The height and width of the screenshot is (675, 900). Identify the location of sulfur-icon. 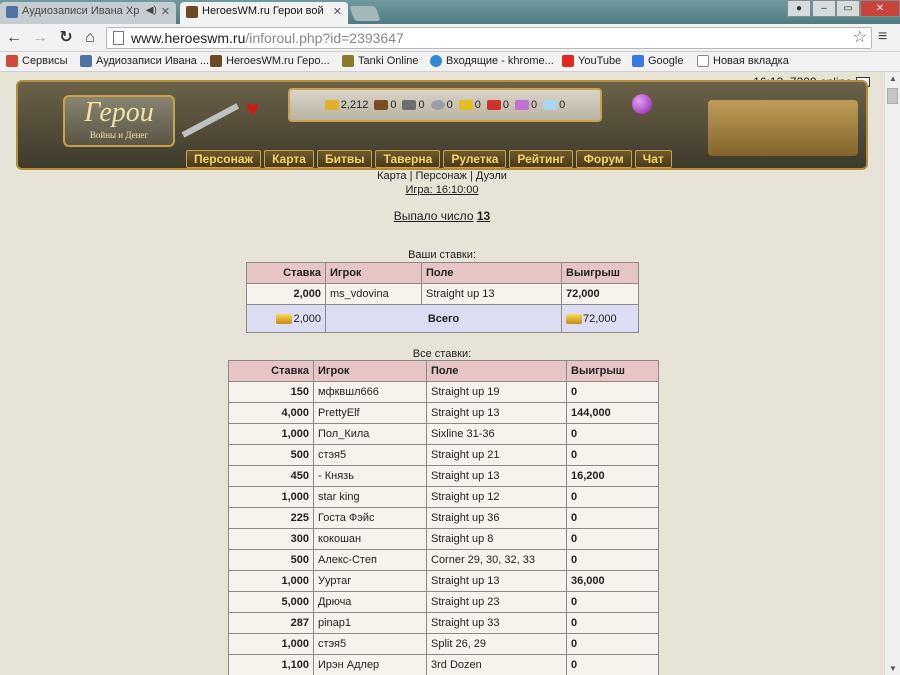
(465, 105).